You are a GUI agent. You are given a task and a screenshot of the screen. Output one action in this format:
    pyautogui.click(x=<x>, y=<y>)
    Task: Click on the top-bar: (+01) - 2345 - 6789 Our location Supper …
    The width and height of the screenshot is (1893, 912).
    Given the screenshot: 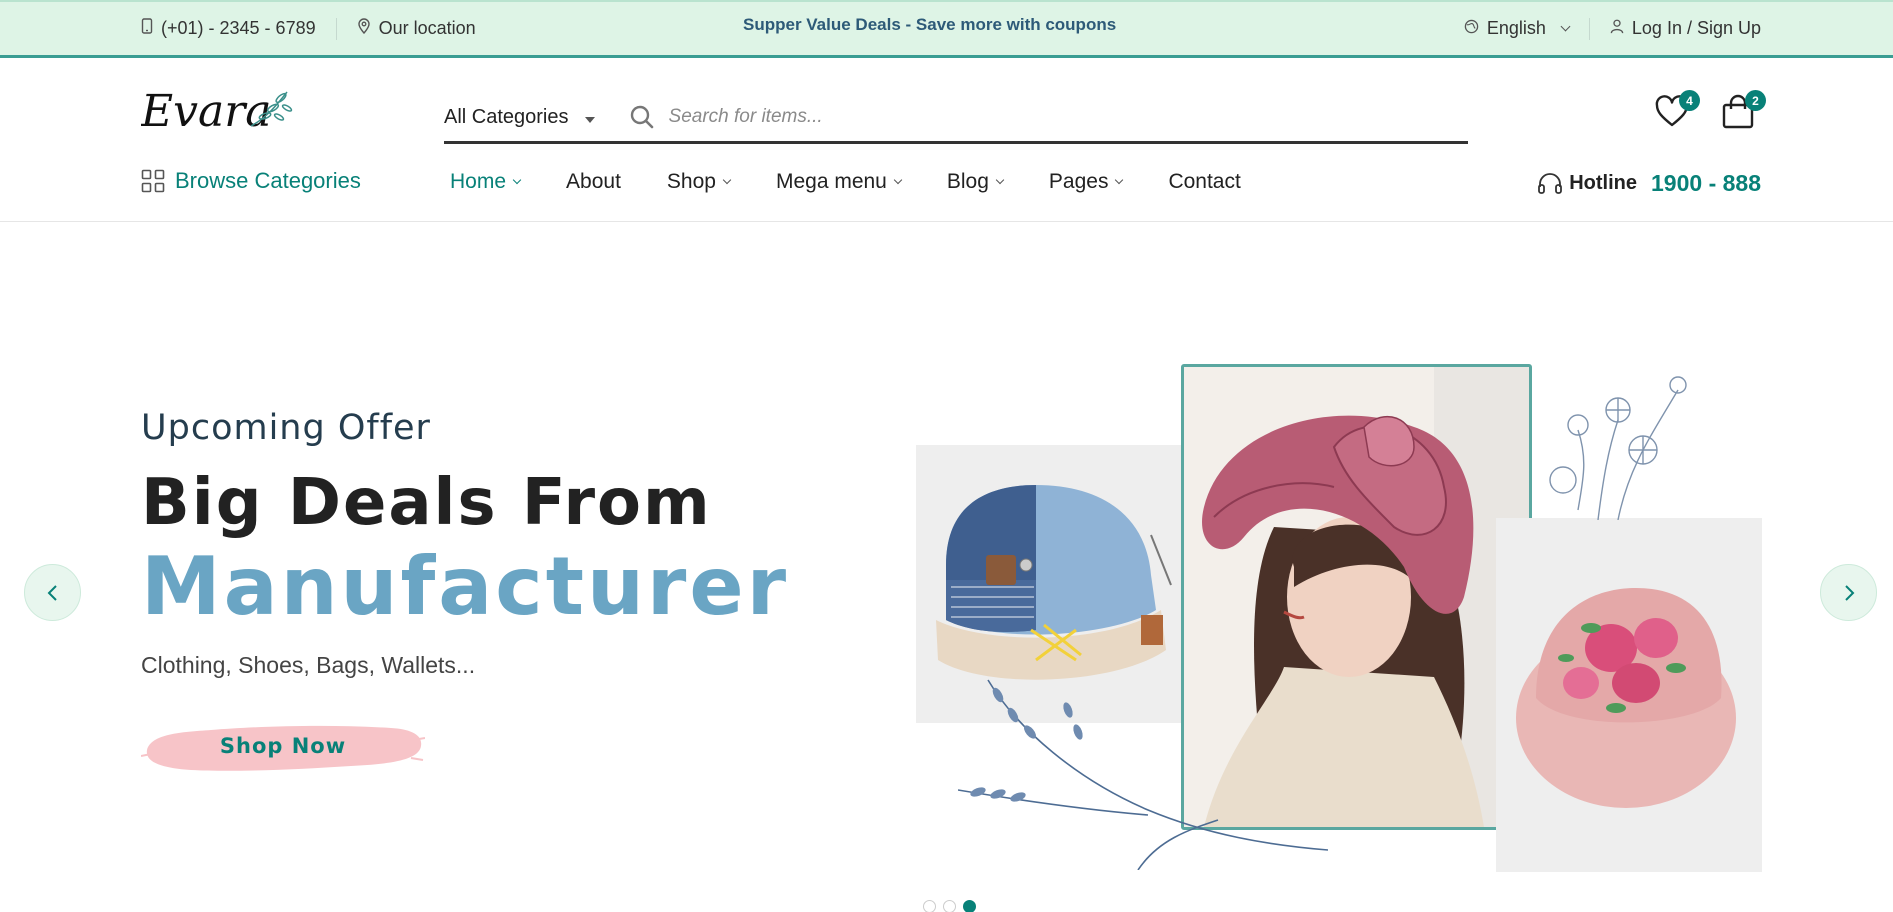 What is the action you would take?
    pyautogui.click(x=946, y=29)
    